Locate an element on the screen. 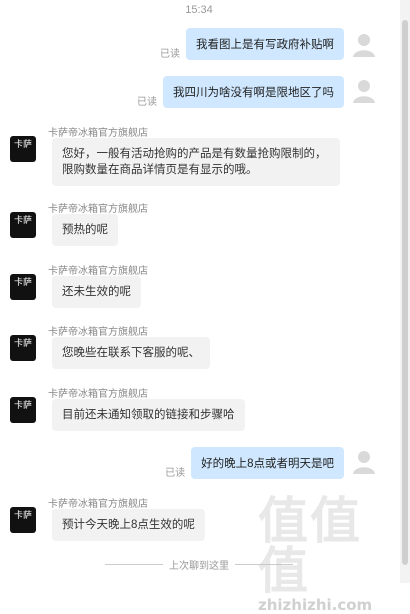 The image size is (410, 614). scrollbar-thumb is located at coordinates (405, 292).